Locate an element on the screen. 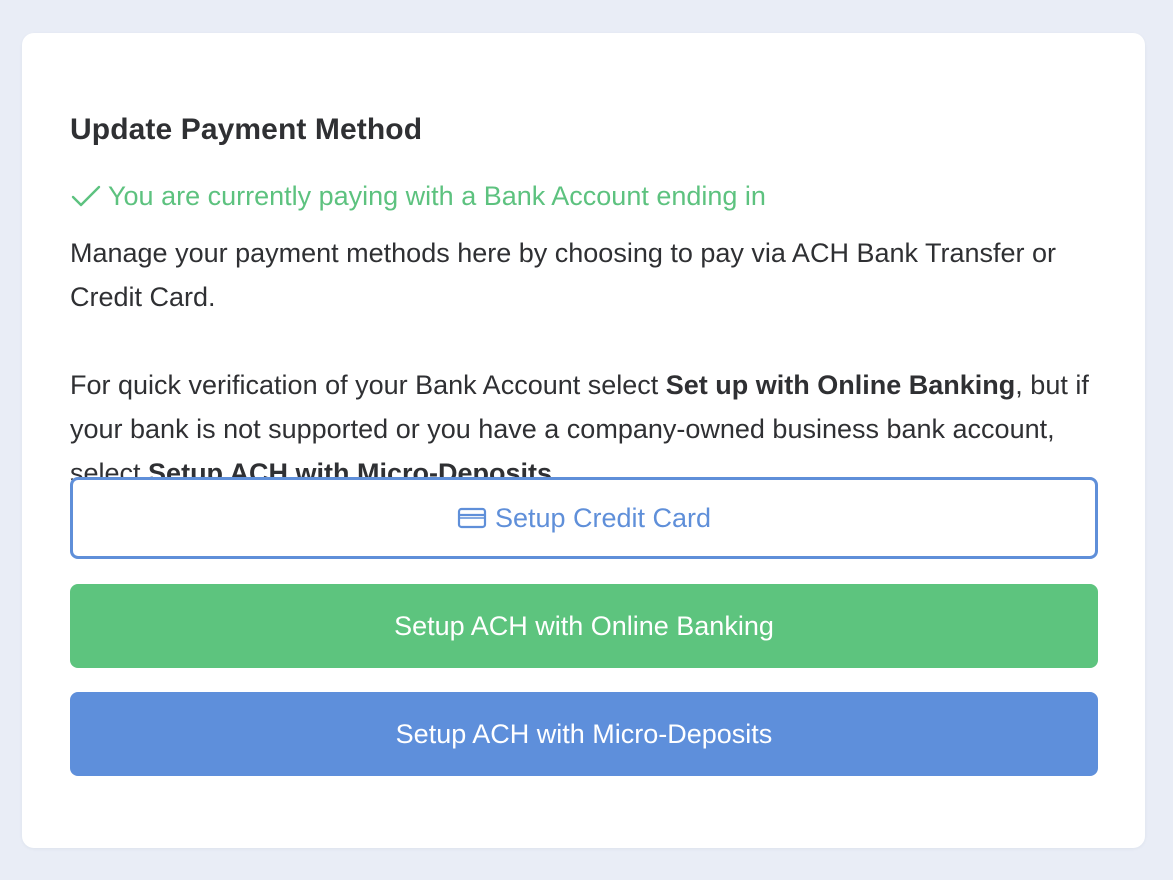  setup-credit-card-button: Setup Credit Card is located at coordinates (584, 518).